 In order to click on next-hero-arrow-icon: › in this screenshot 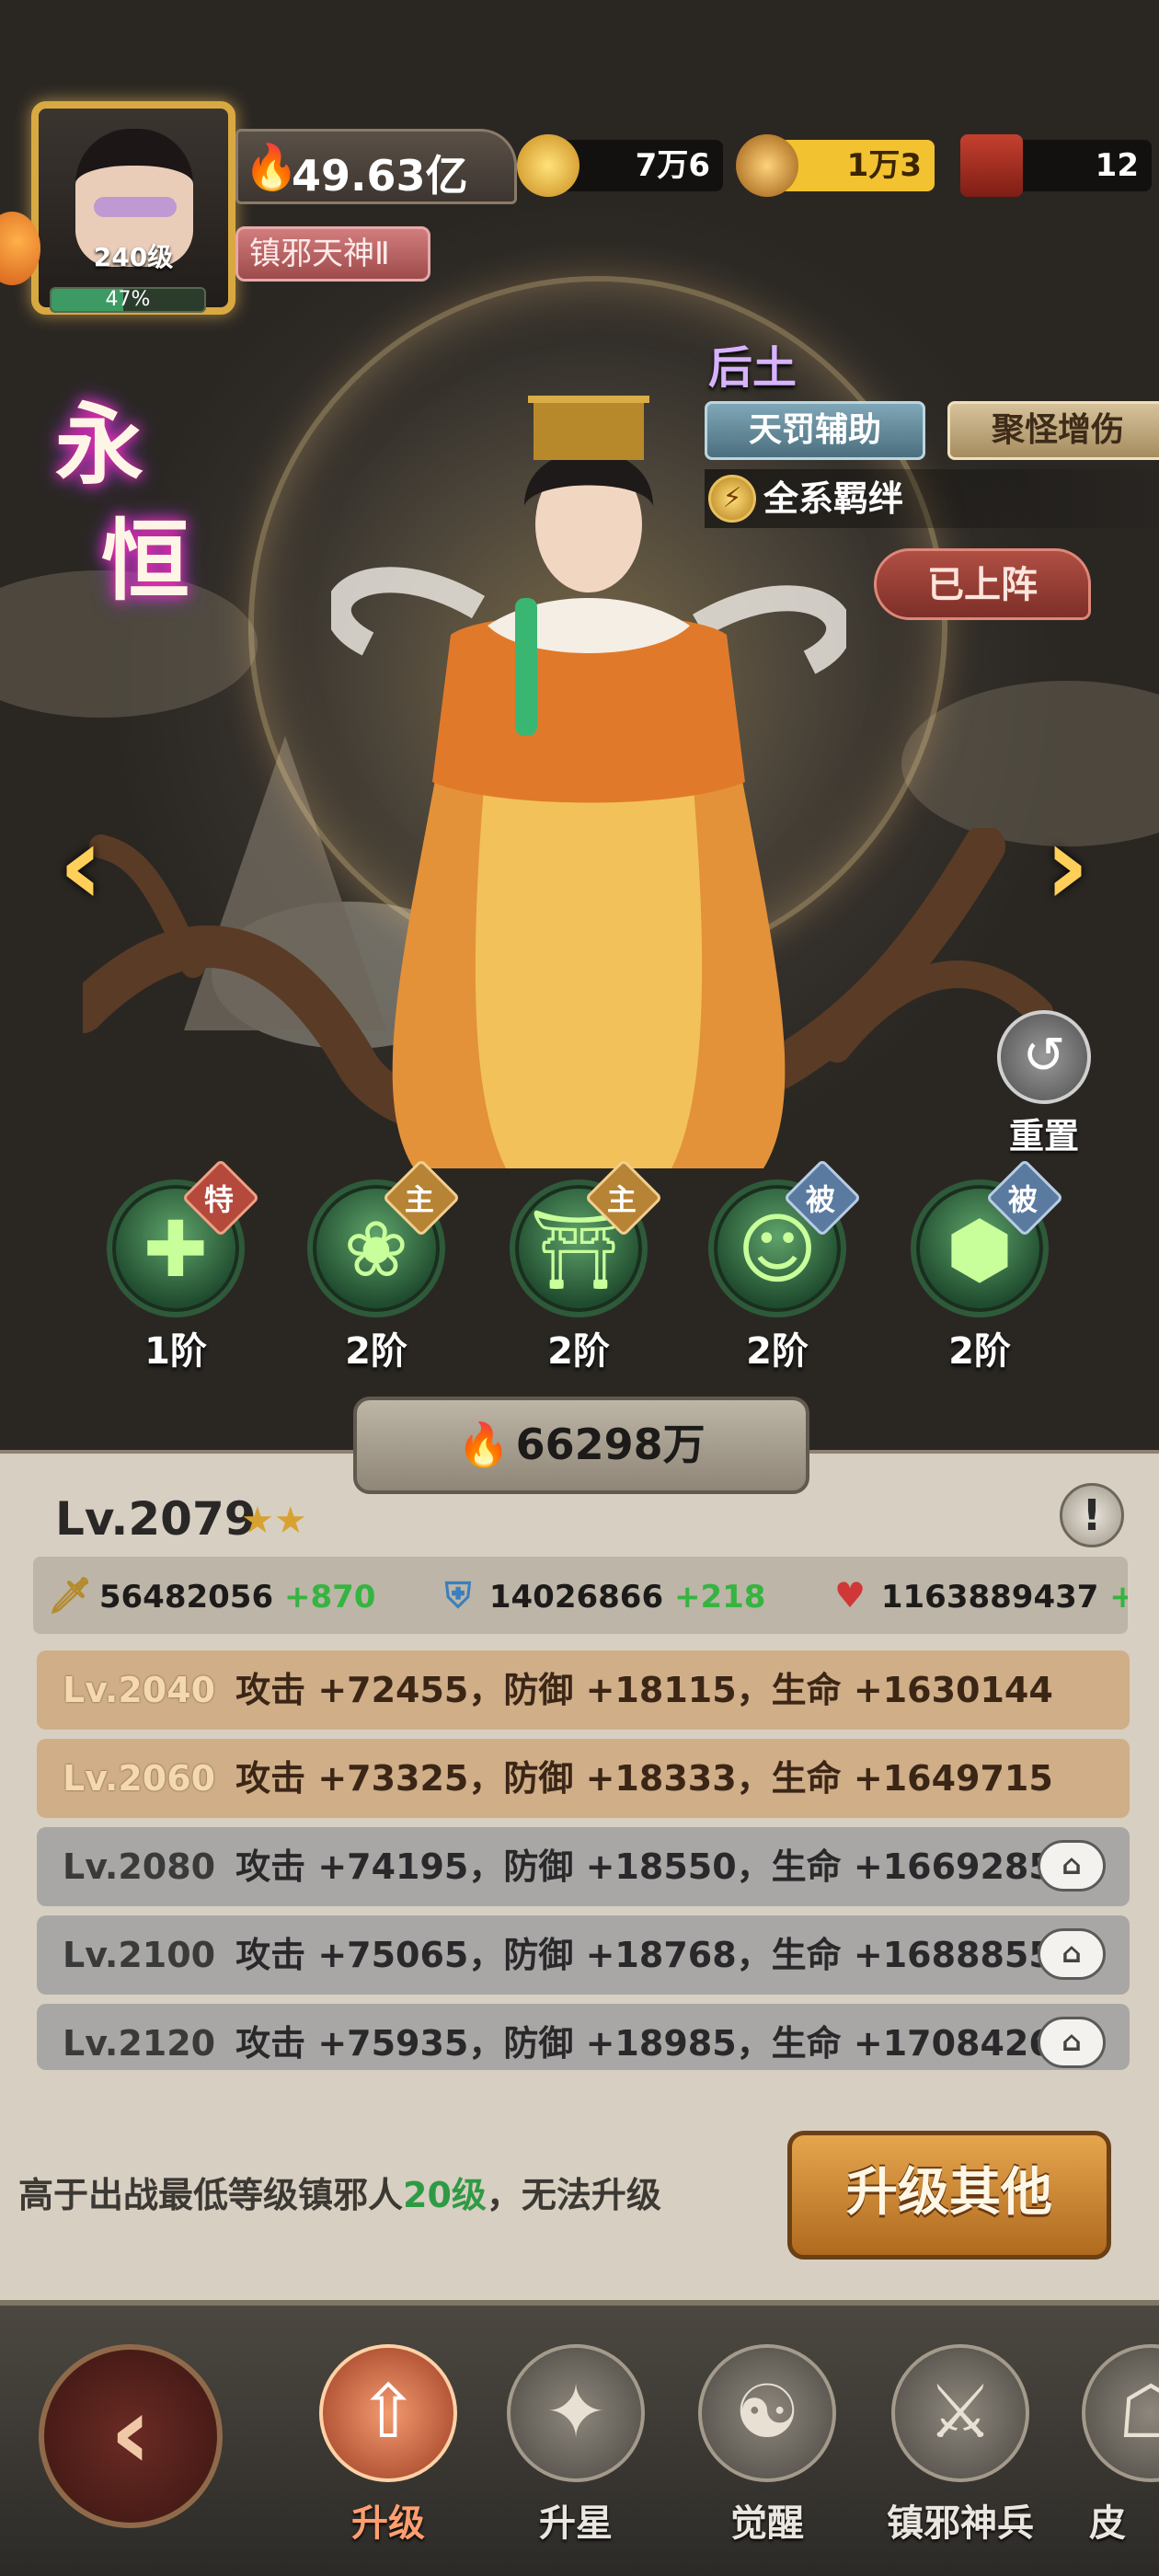, I will do `click(1067, 867)`.